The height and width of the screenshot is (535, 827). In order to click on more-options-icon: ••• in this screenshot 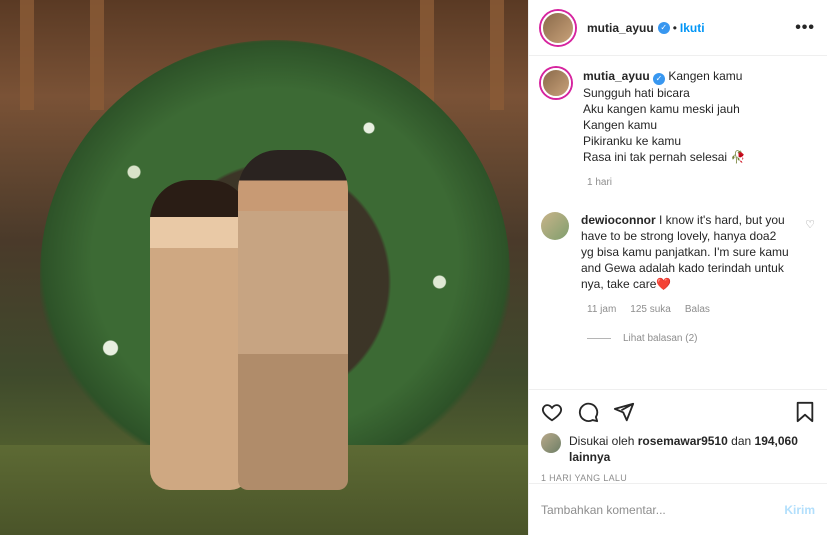, I will do `click(805, 28)`.